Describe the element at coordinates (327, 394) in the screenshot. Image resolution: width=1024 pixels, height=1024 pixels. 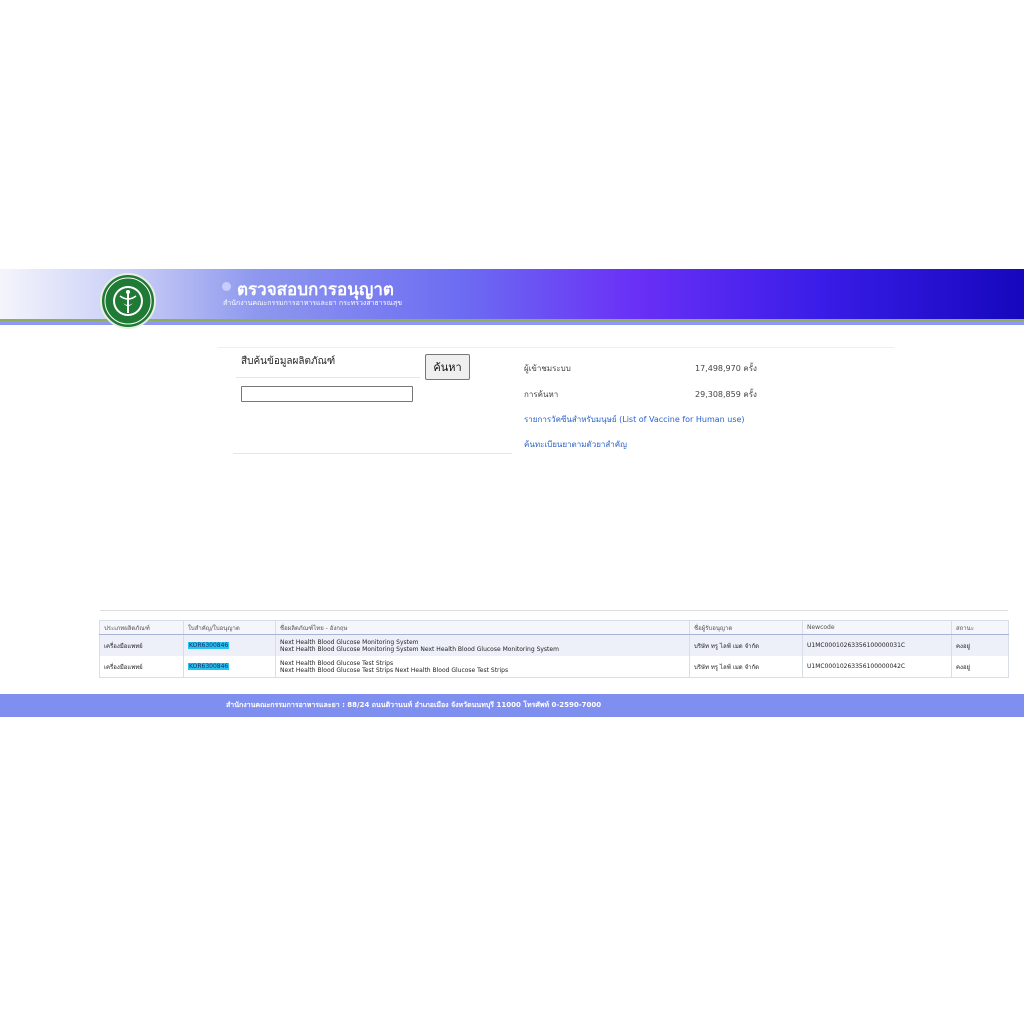
I see `search-input` at that location.